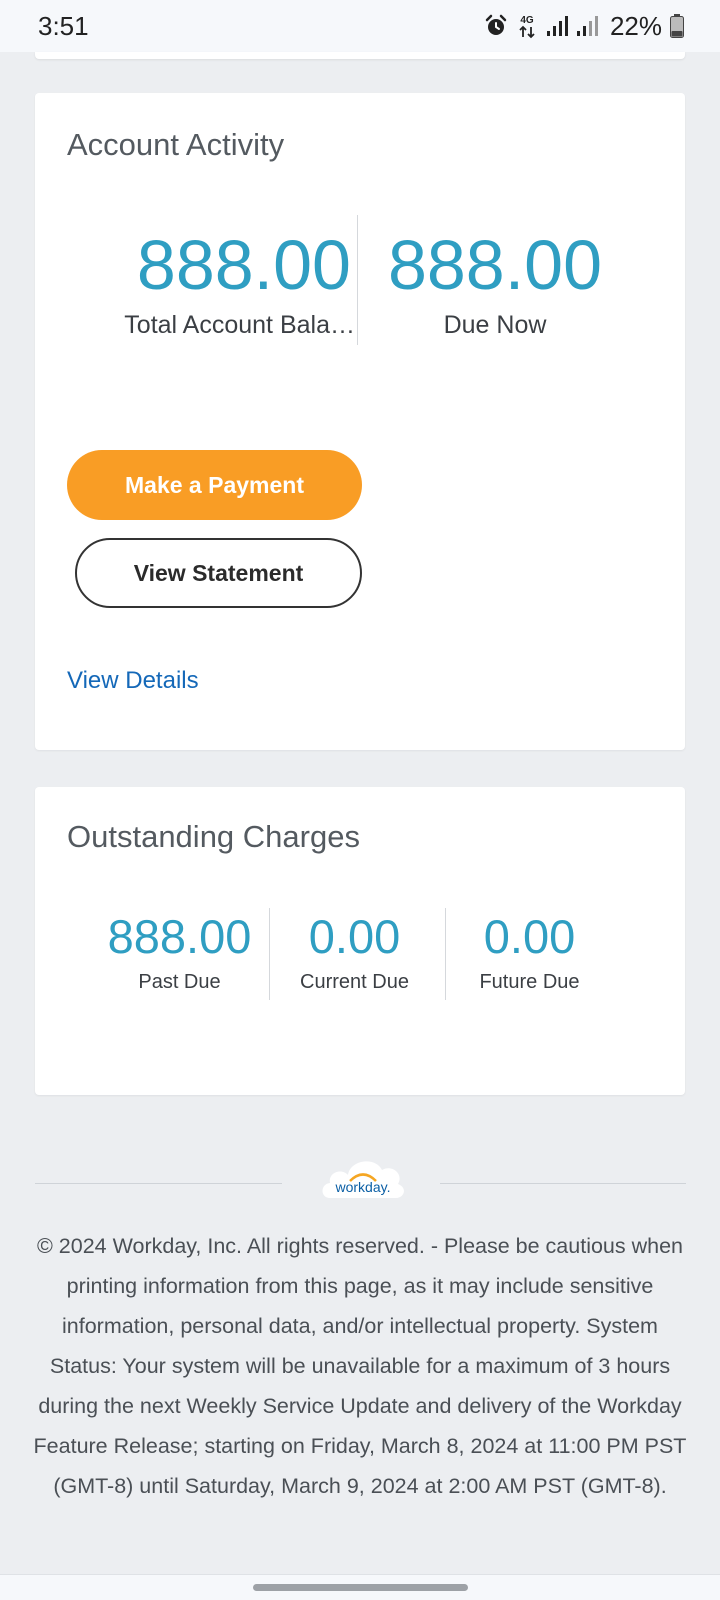 The width and height of the screenshot is (720, 1600). I want to click on logo-text: workday., so click(363, 1187).